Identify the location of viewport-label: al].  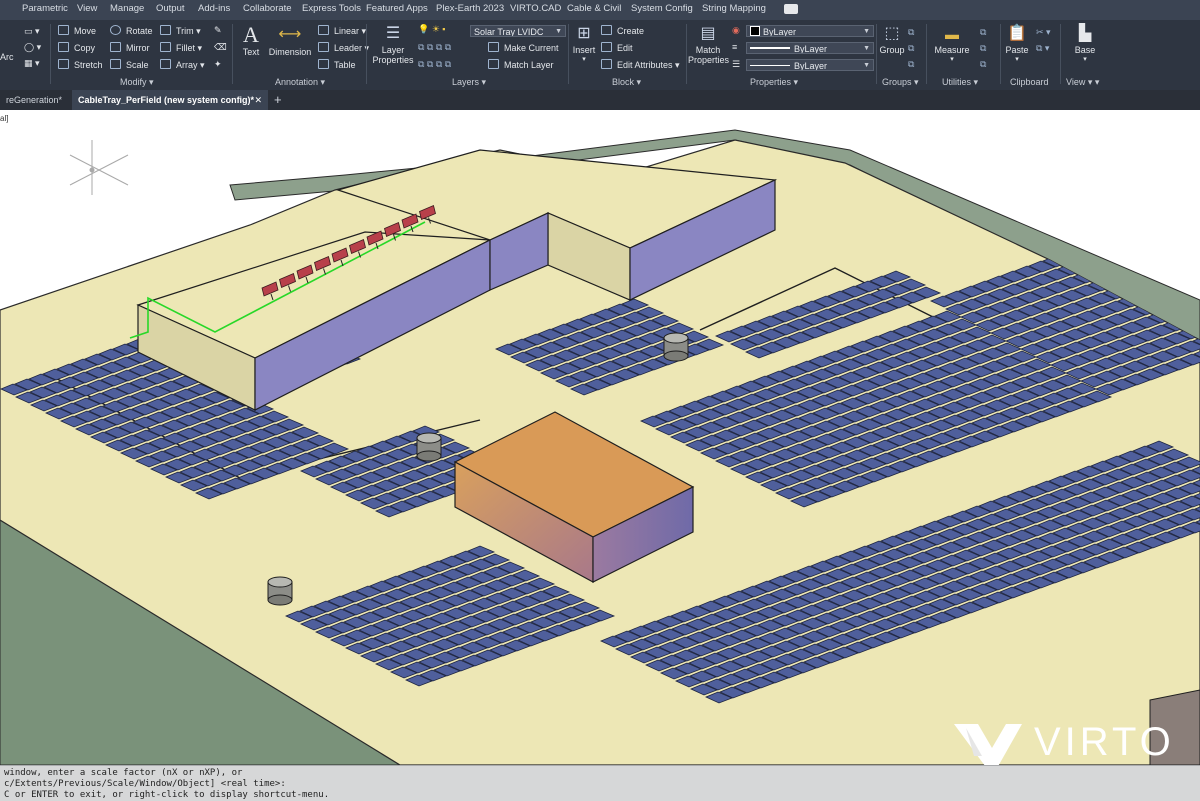
(4, 118).